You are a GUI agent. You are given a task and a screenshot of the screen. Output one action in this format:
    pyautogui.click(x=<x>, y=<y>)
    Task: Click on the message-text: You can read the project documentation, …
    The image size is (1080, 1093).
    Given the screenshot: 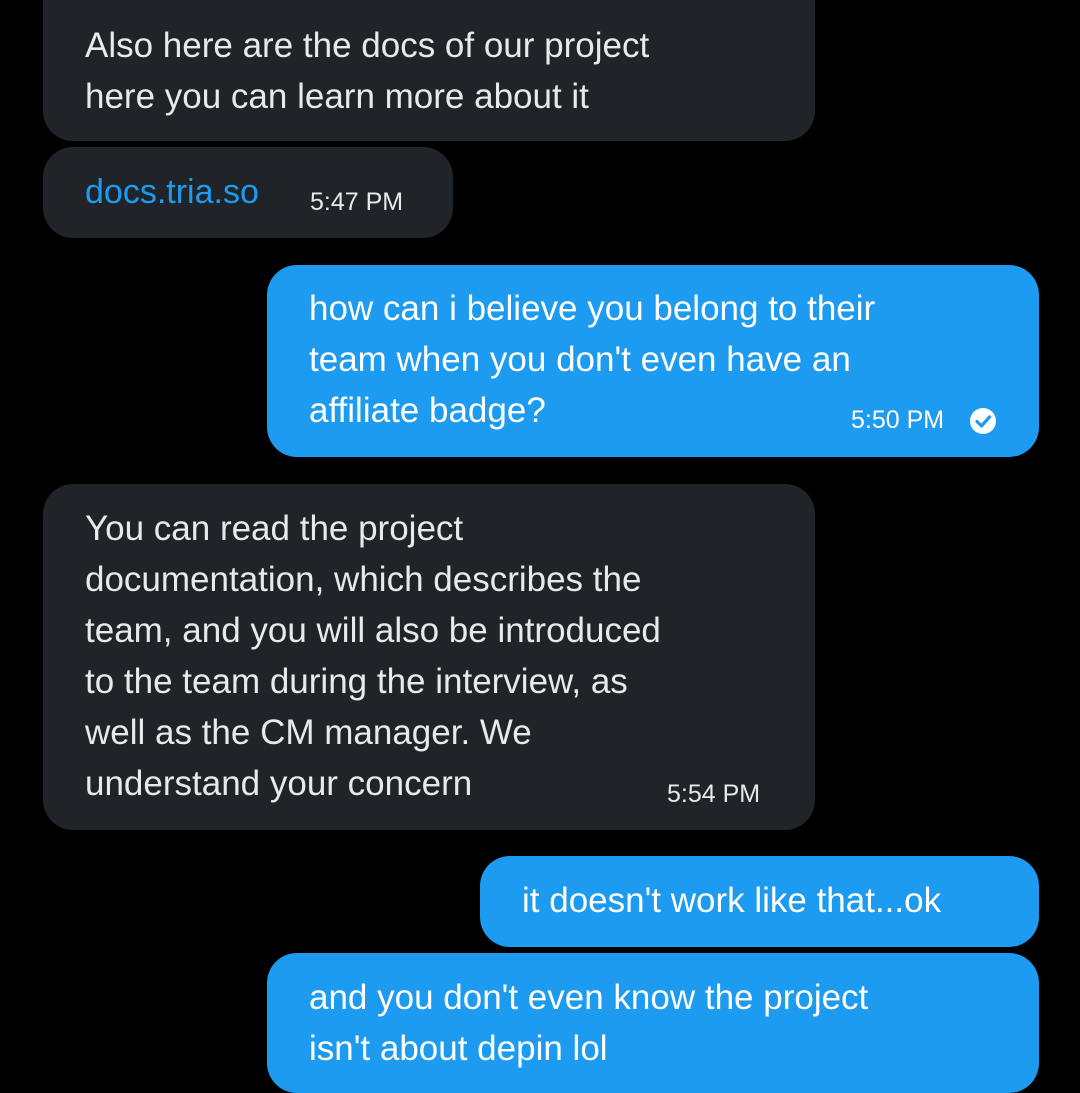 What is the action you would take?
    pyautogui.click(x=373, y=656)
    